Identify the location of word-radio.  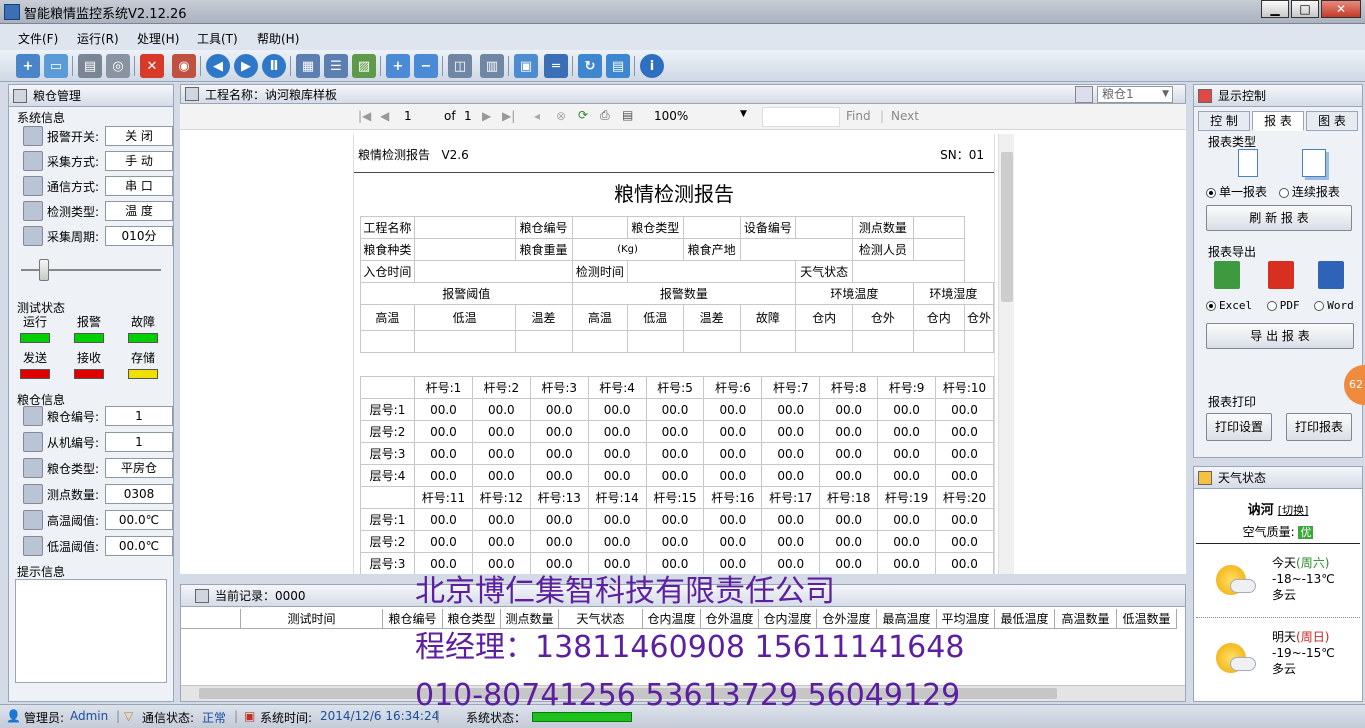
(1319, 306).